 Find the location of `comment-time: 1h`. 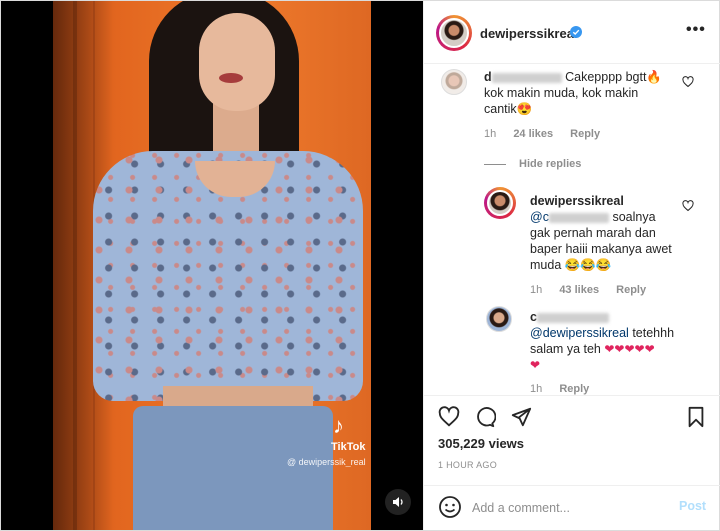

comment-time: 1h is located at coordinates (490, 134).